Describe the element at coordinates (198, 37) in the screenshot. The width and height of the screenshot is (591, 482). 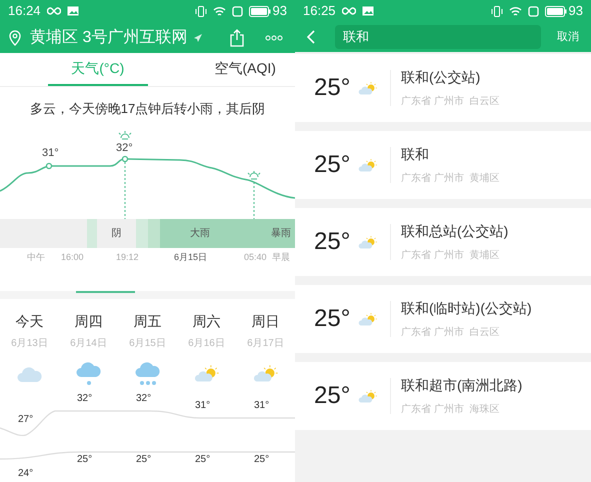
I see `navigation-arrow-icon` at that location.